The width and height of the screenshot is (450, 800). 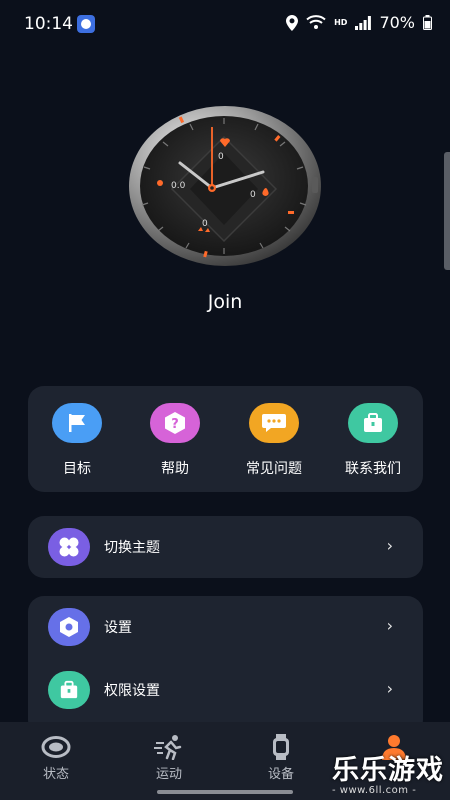 What do you see at coordinates (363, 22) in the screenshot?
I see `signal-icon` at bounding box center [363, 22].